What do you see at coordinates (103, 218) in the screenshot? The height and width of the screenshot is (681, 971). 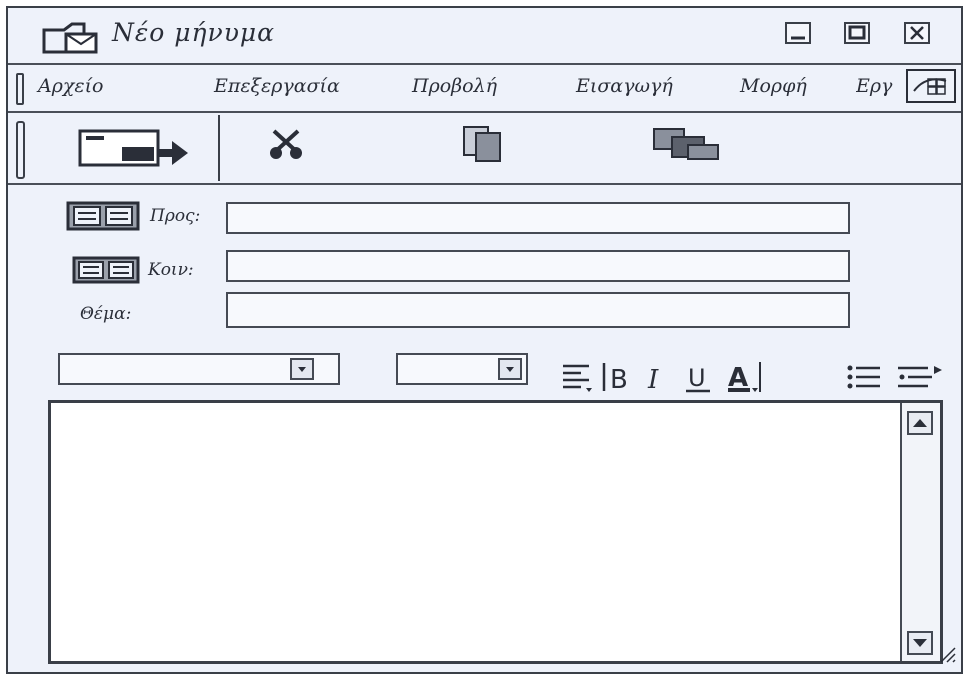 I see `address-book-icon` at bounding box center [103, 218].